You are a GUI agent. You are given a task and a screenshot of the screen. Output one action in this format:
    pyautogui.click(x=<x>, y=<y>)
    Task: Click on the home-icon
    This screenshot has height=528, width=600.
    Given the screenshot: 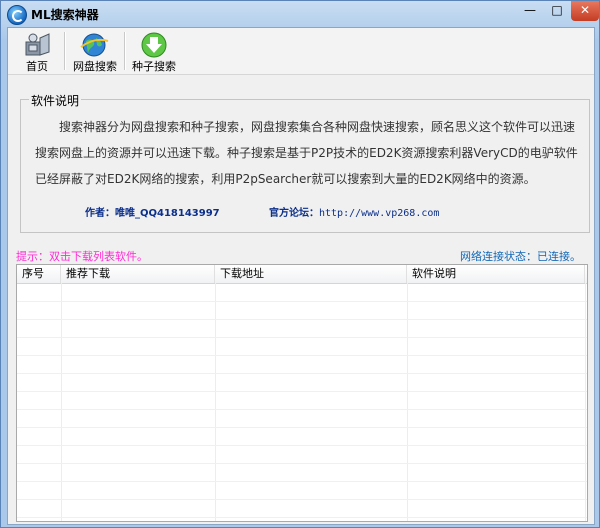 What is the action you would take?
    pyautogui.click(x=37, y=44)
    